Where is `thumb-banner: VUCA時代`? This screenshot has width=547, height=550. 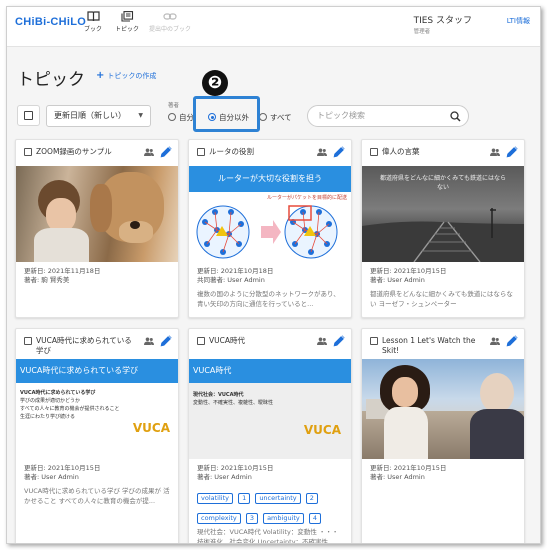
thumb-banner: VUCA時代 is located at coordinates (270, 371).